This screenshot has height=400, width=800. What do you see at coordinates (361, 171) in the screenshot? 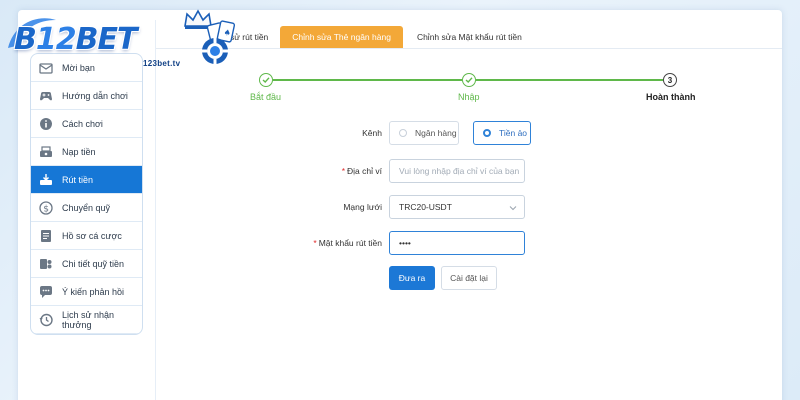
I see `wallet-address-label: * Địa chỉ ví` at bounding box center [361, 171].